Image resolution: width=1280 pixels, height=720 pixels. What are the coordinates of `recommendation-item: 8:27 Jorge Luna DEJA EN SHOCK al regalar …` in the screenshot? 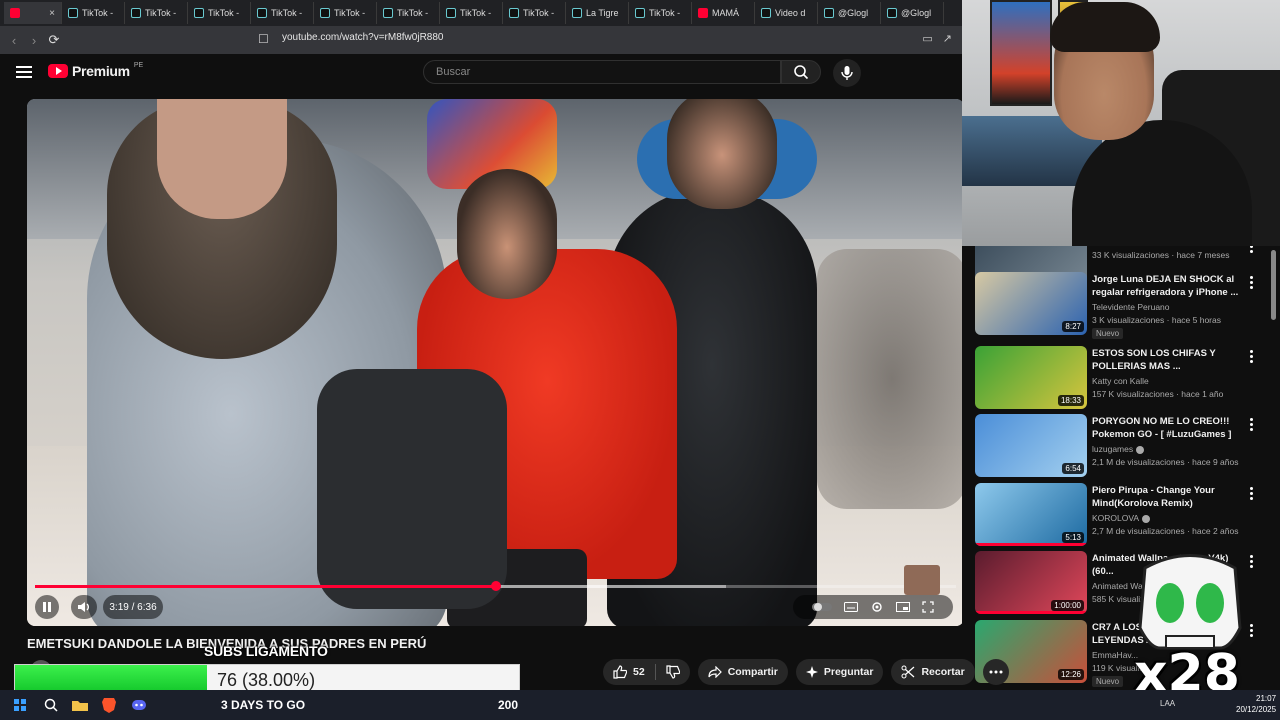 It's located at (1125, 305).